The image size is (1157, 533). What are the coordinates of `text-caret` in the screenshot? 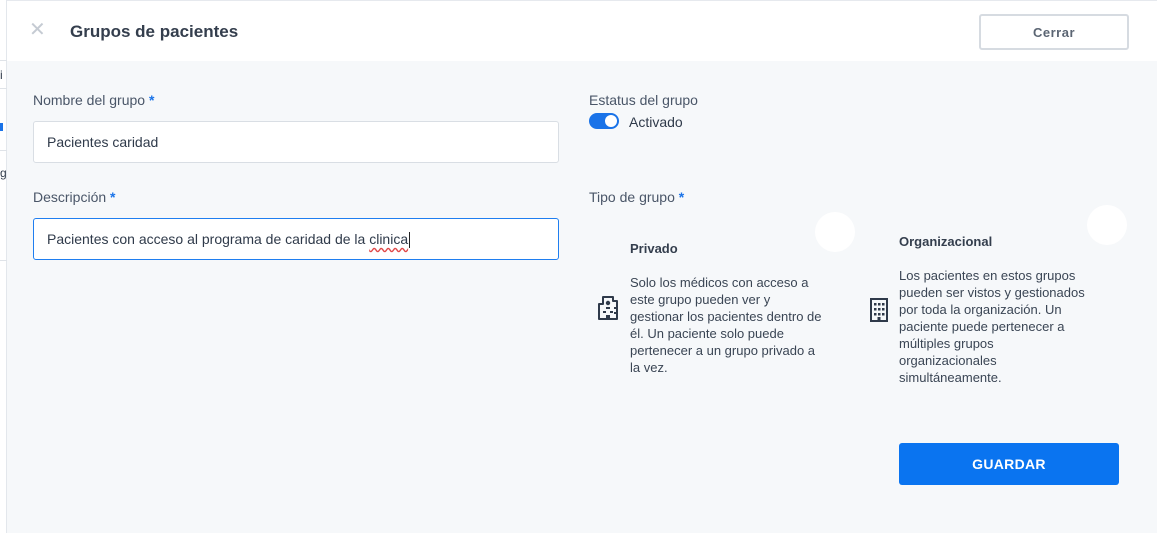 It's located at (410, 240).